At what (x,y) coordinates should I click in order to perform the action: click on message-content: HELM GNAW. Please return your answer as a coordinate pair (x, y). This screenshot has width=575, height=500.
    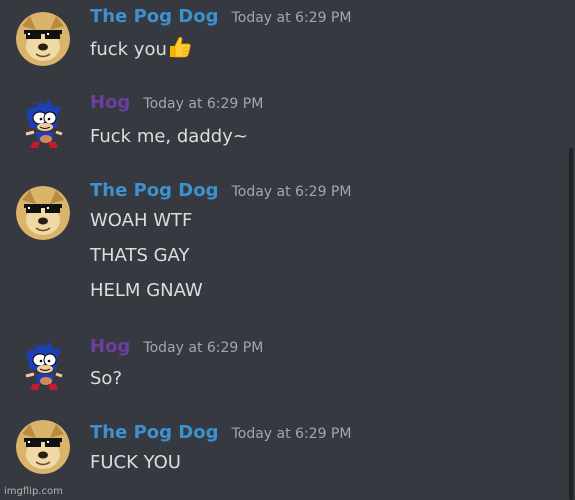
    Looking at the image, I should click on (146, 290).